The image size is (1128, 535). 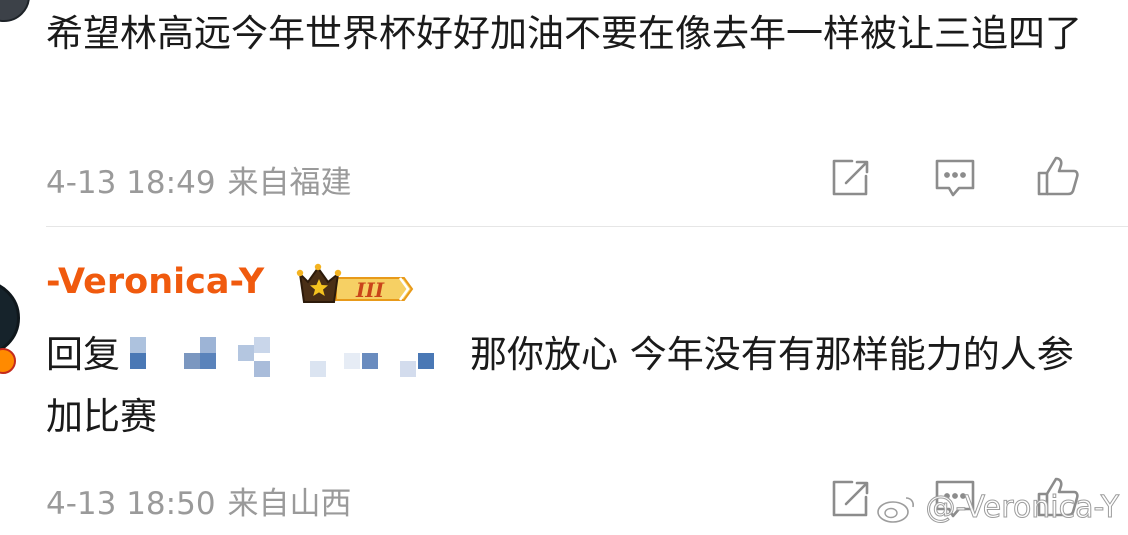 I want to click on like-button, so click(x=1058, y=176).